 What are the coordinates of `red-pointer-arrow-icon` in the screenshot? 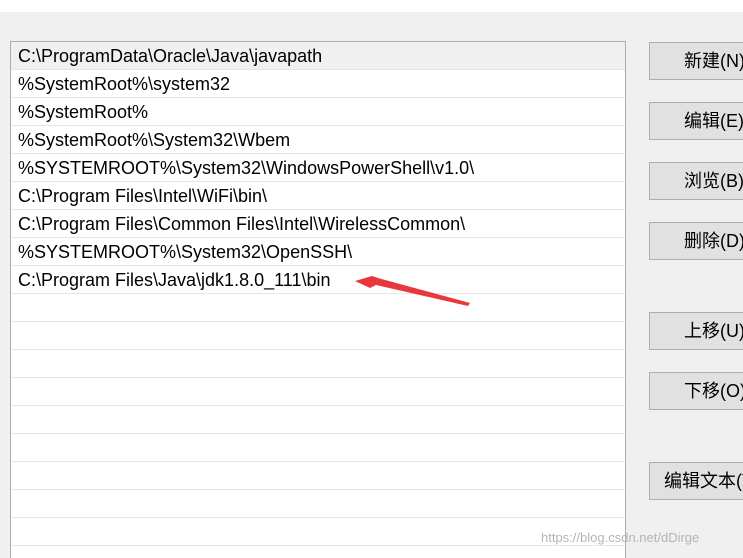 It's located at (412, 291).